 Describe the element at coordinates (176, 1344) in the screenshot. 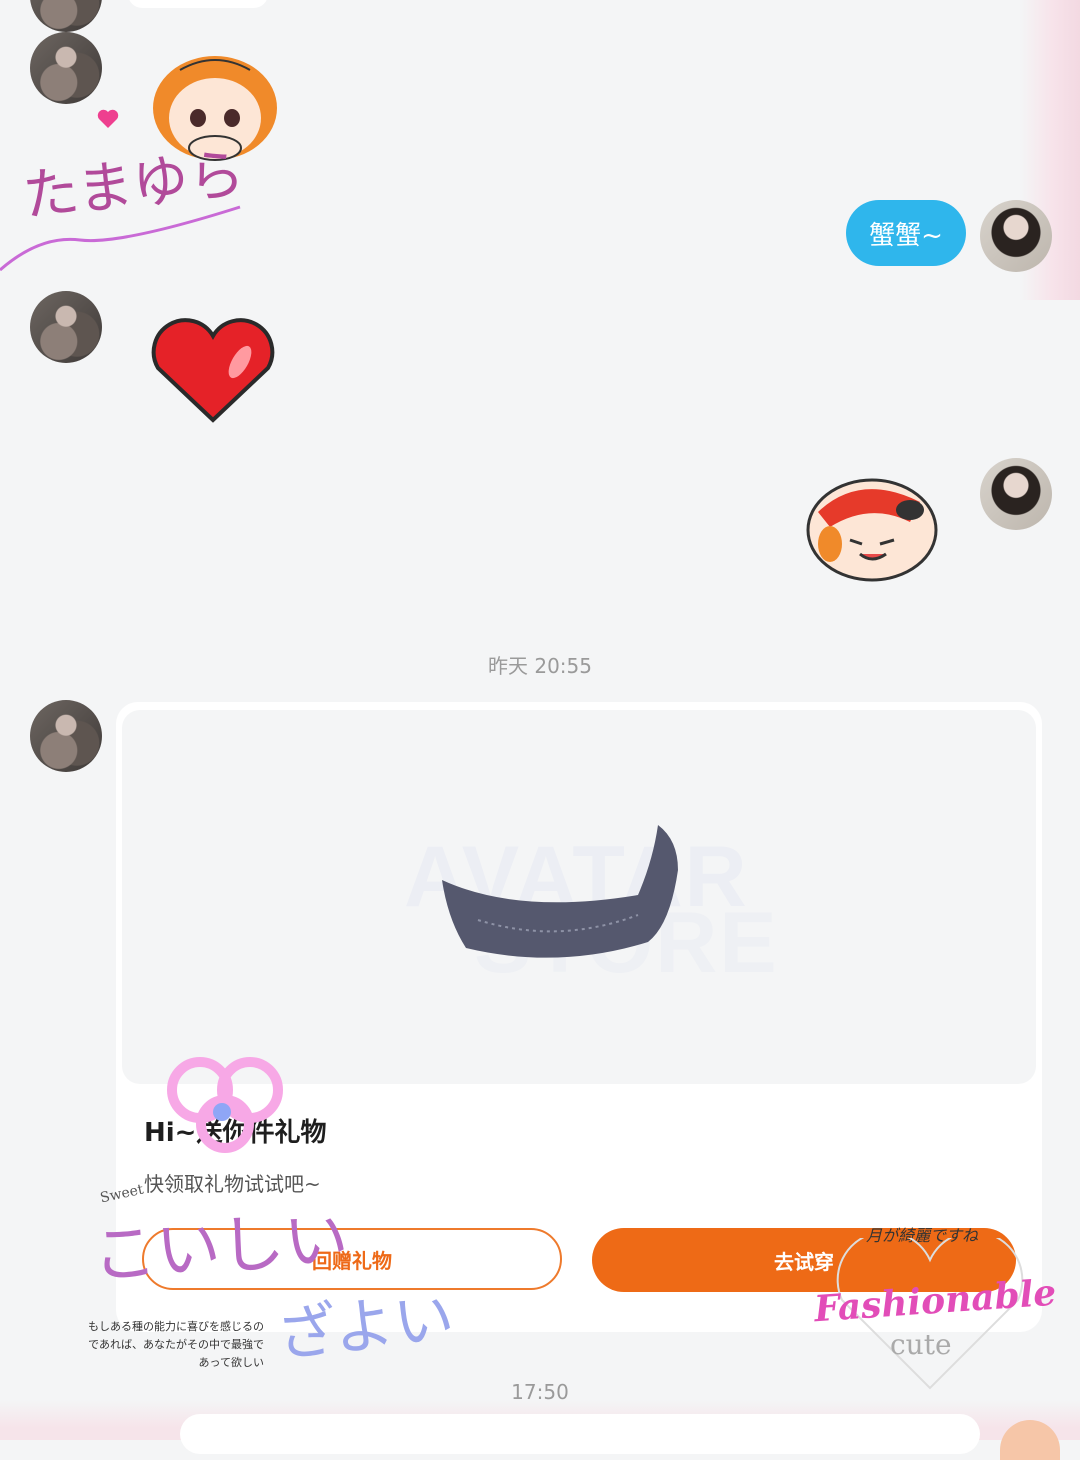

I see `japanese-quote-deco: もしある種の能力に喜びを感じるのであれば、あなたがその中で最強であって欲しい` at that location.